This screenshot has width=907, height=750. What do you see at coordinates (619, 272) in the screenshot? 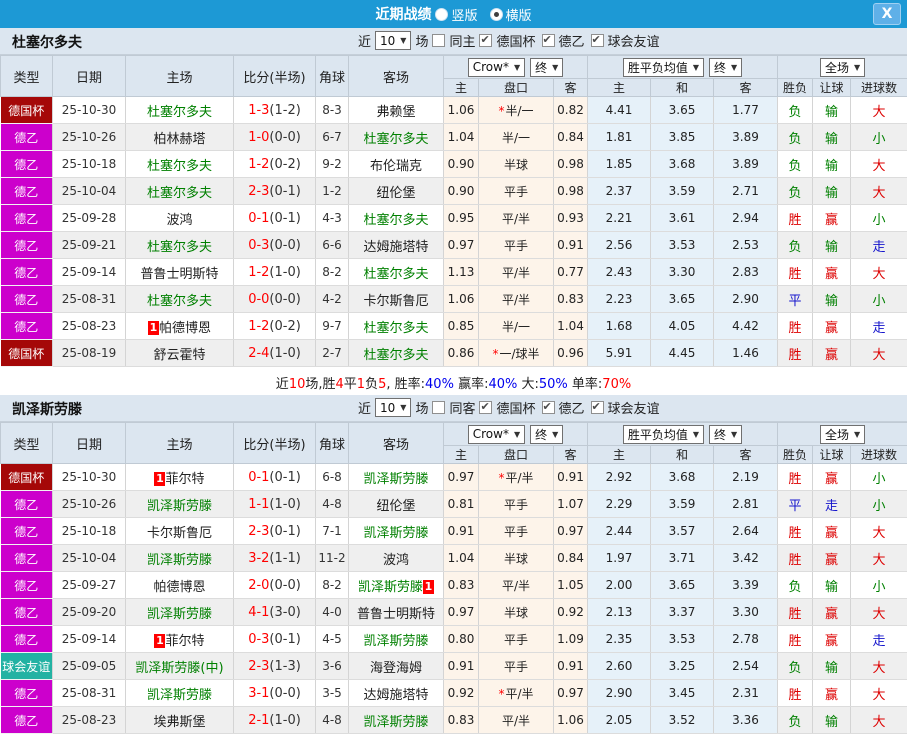
I see `avg-home-cell: 2.43` at bounding box center [619, 272].